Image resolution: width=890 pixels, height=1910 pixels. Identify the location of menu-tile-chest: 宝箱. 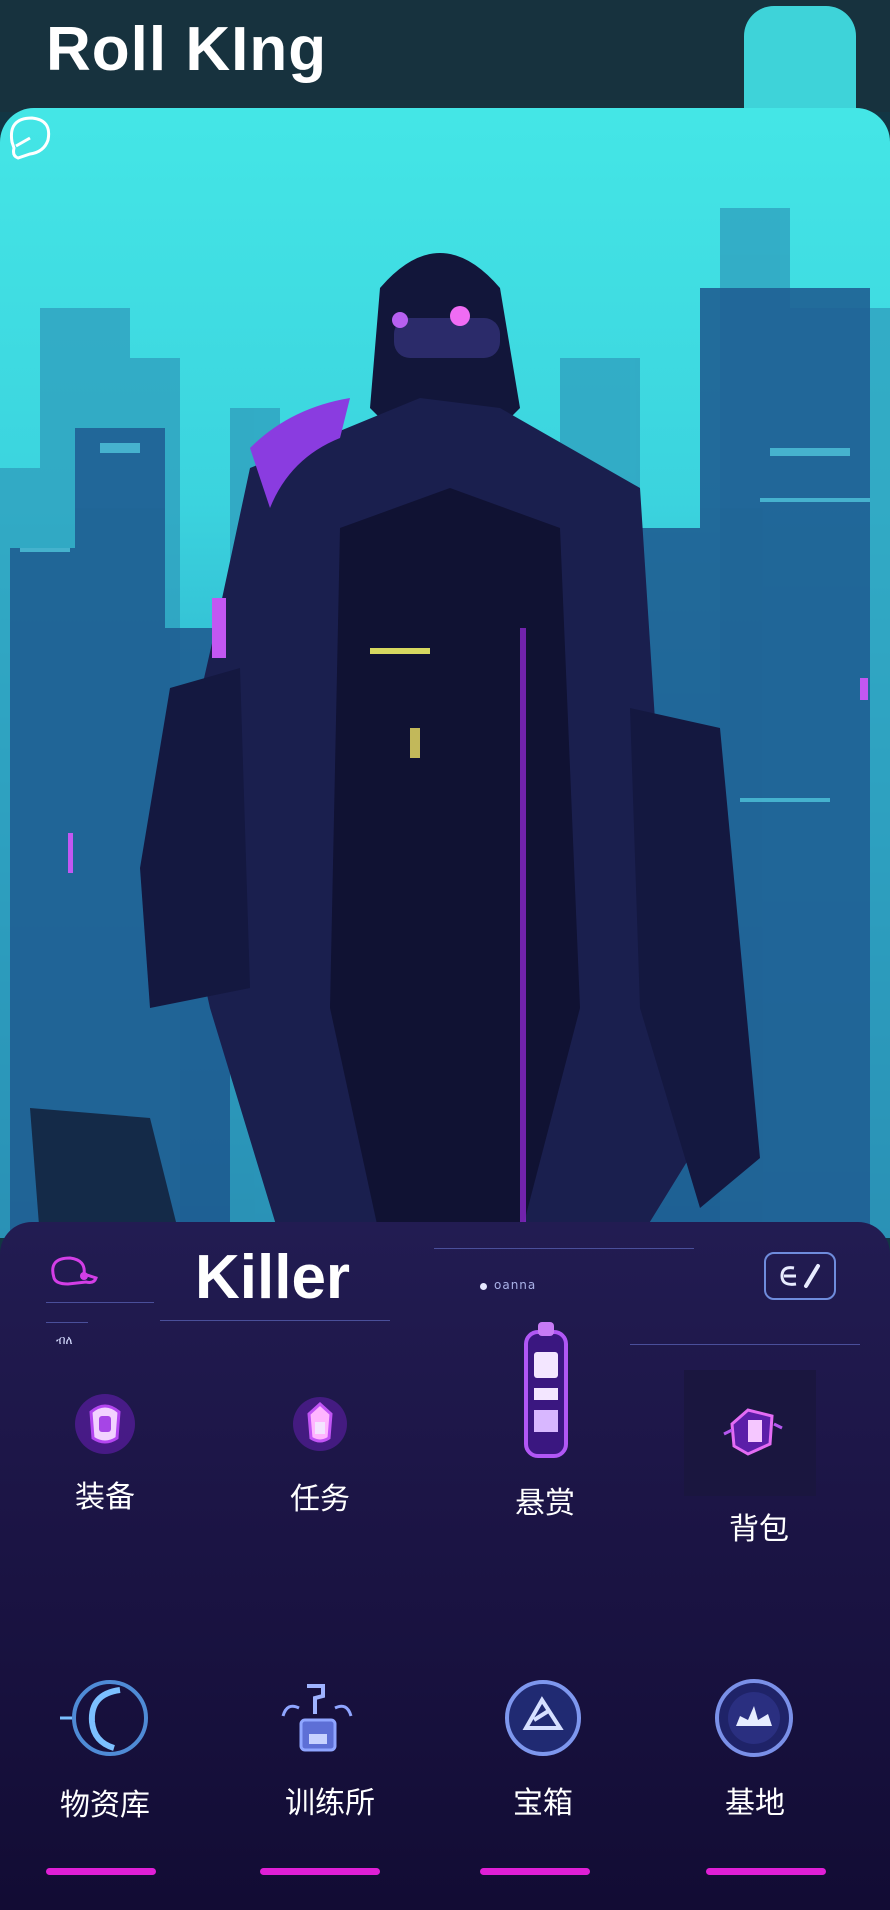
(543, 1776).